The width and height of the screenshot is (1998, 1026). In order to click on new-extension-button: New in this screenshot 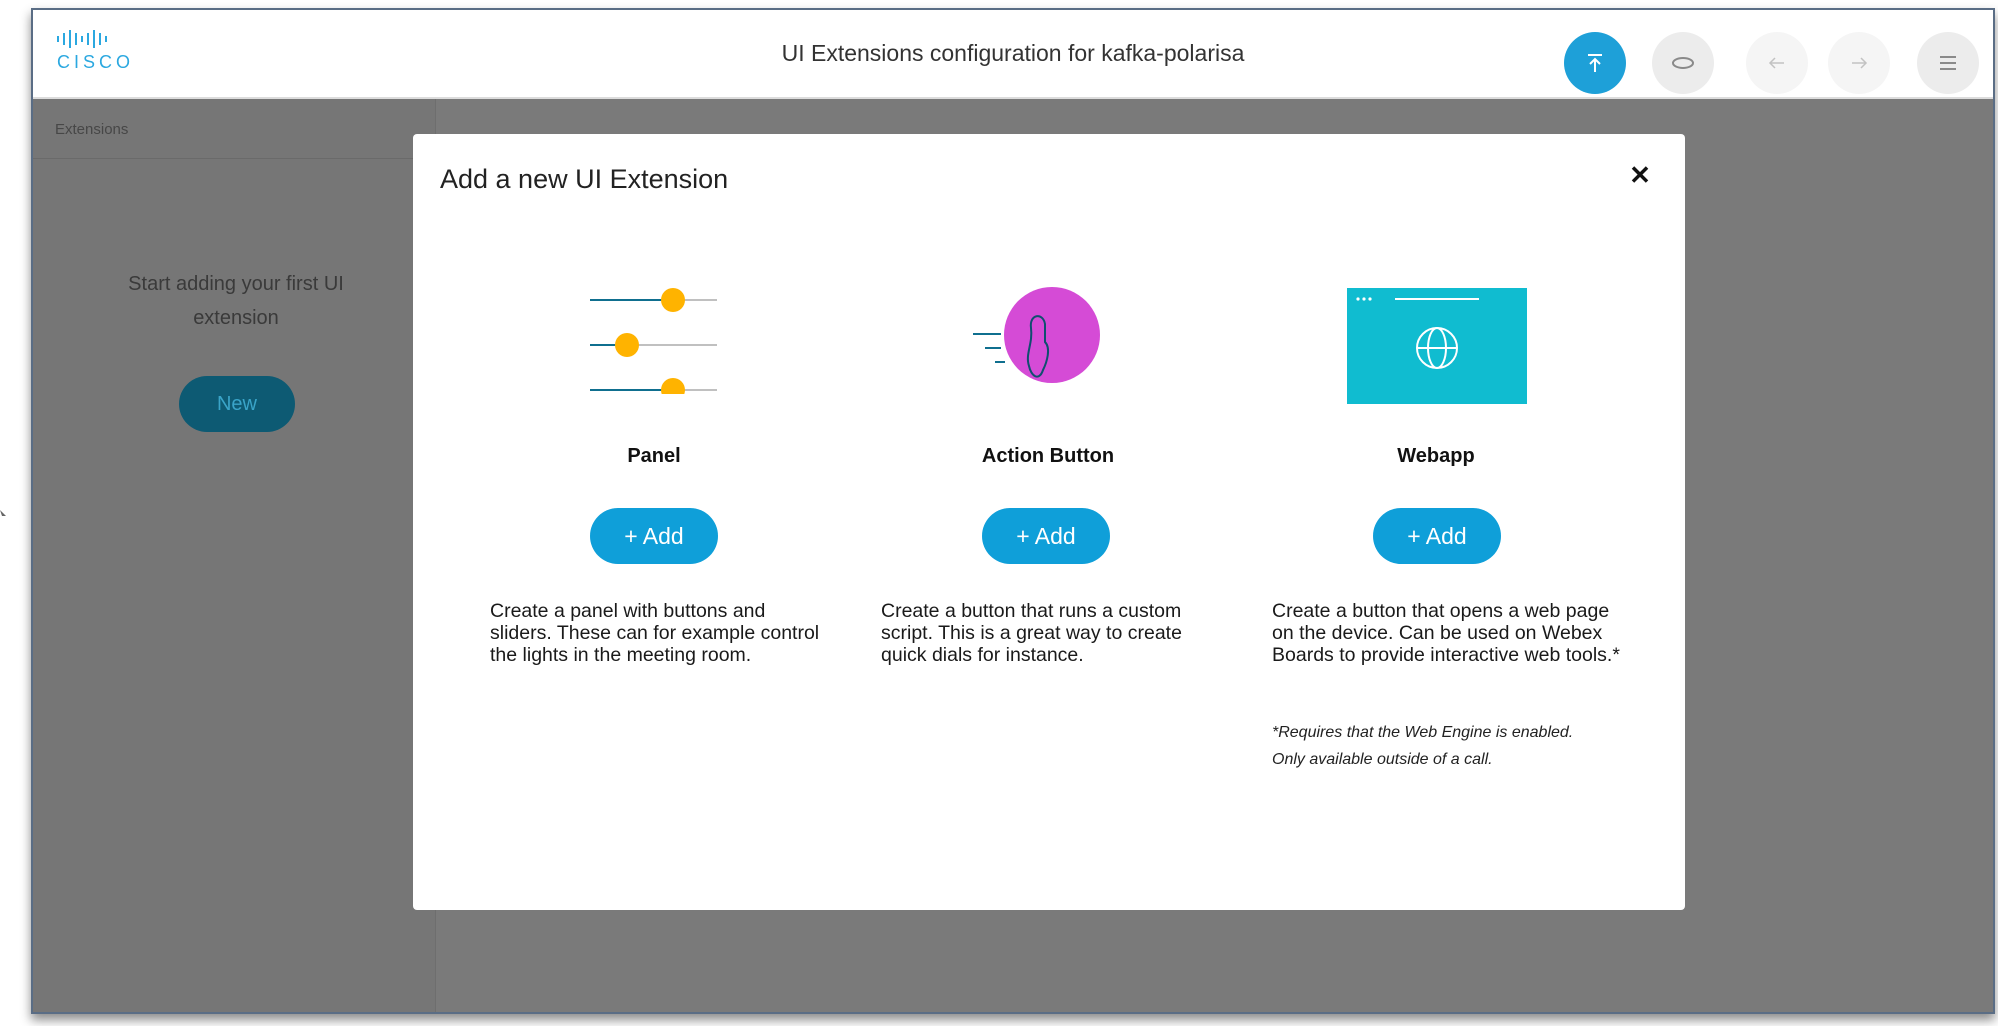, I will do `click(237, 404)`.